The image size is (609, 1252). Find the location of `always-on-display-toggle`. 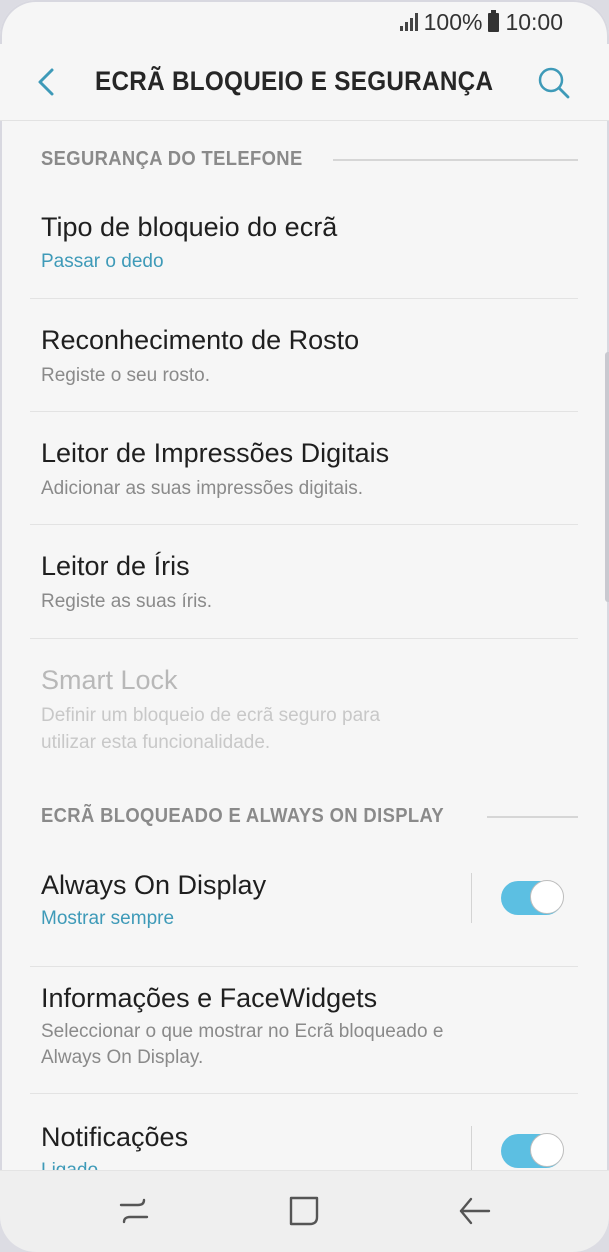

always-on-display-toggle is located at coordinates (532, 897).